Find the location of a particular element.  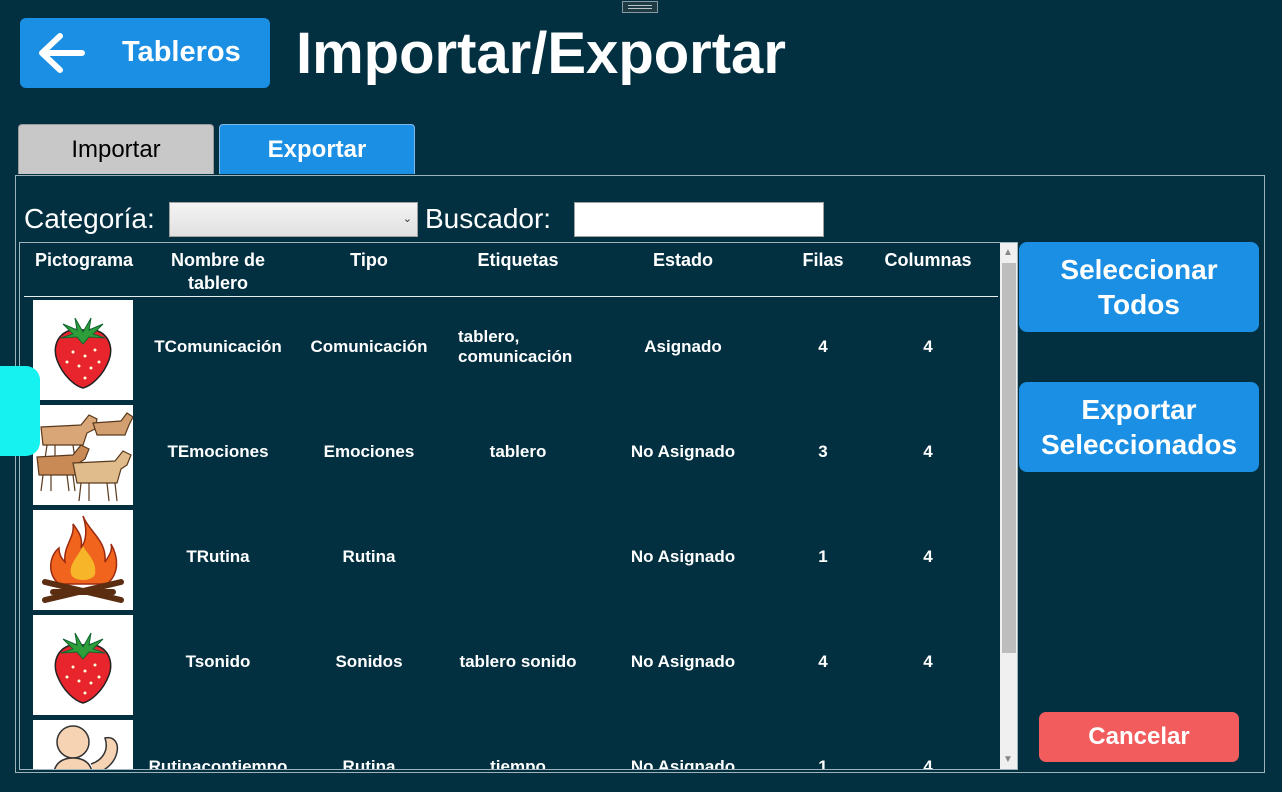

export-selected-label: Exportar Seleccionados is located at coordinates (1139, 427).